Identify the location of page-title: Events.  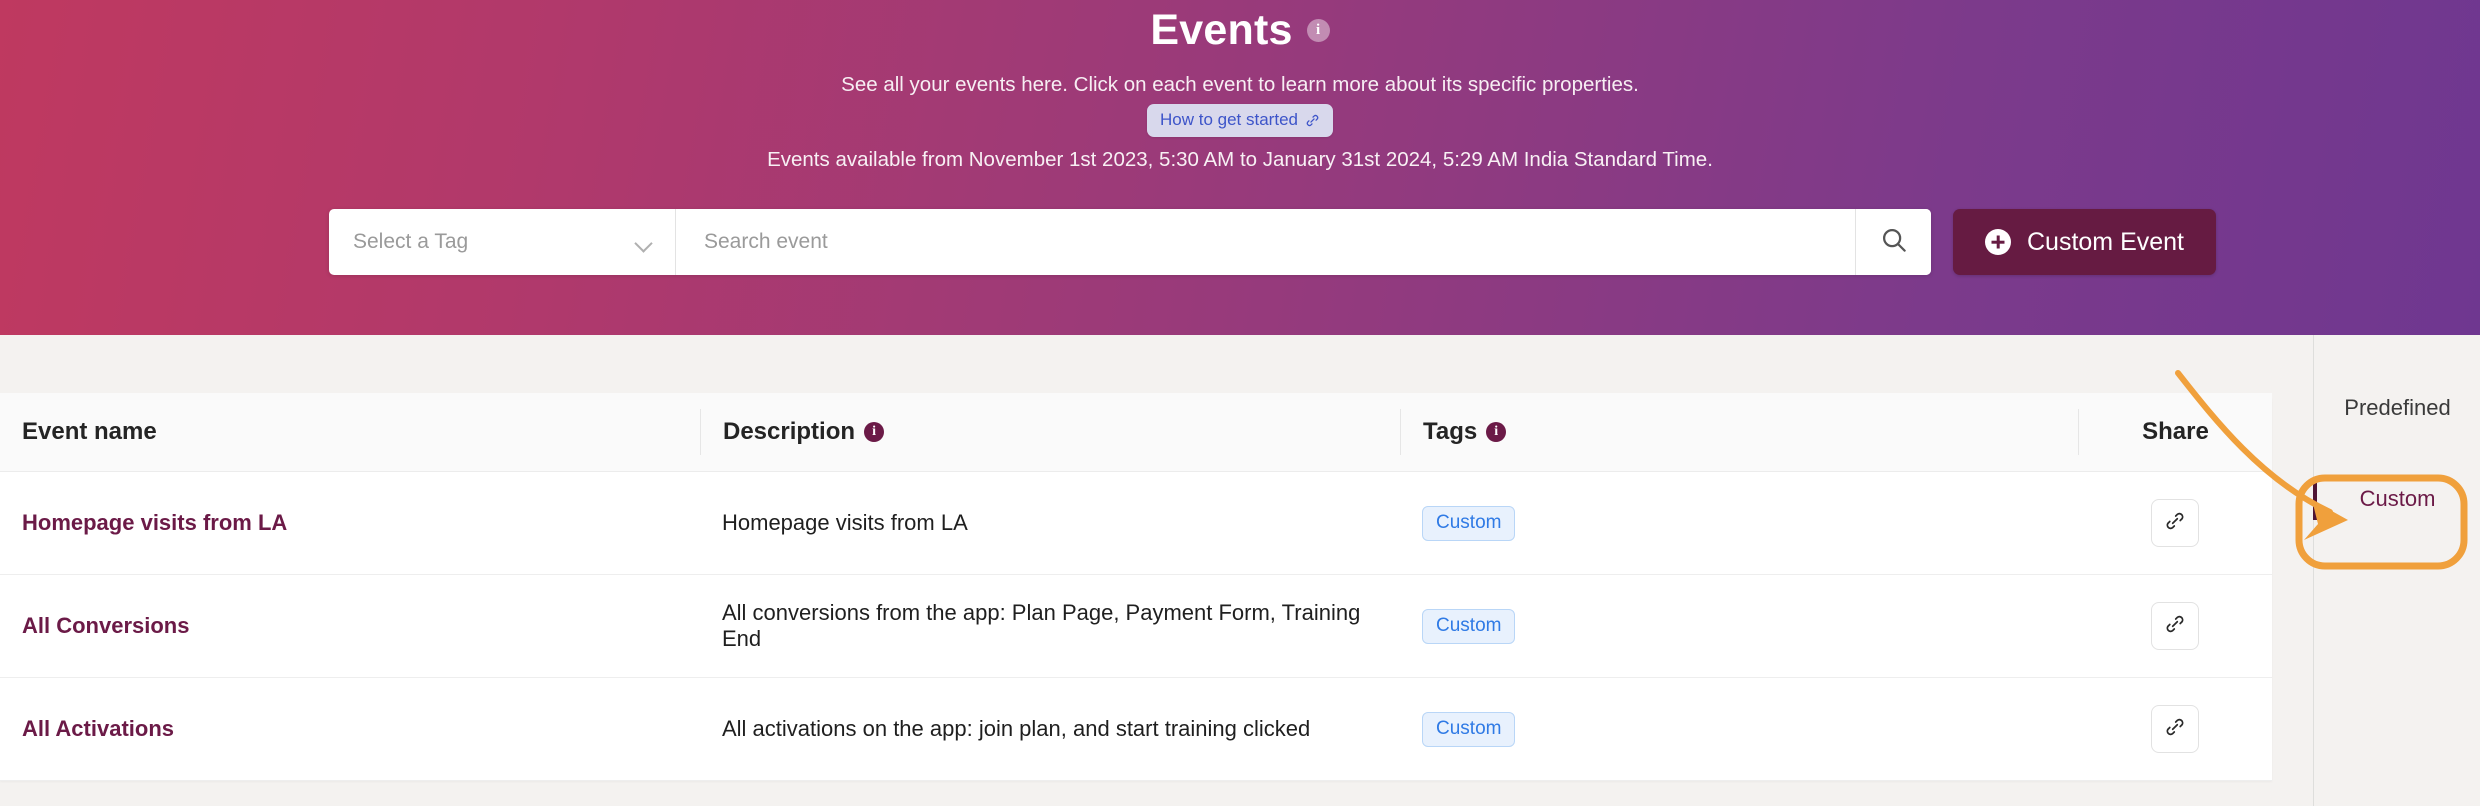
(1221, 30).